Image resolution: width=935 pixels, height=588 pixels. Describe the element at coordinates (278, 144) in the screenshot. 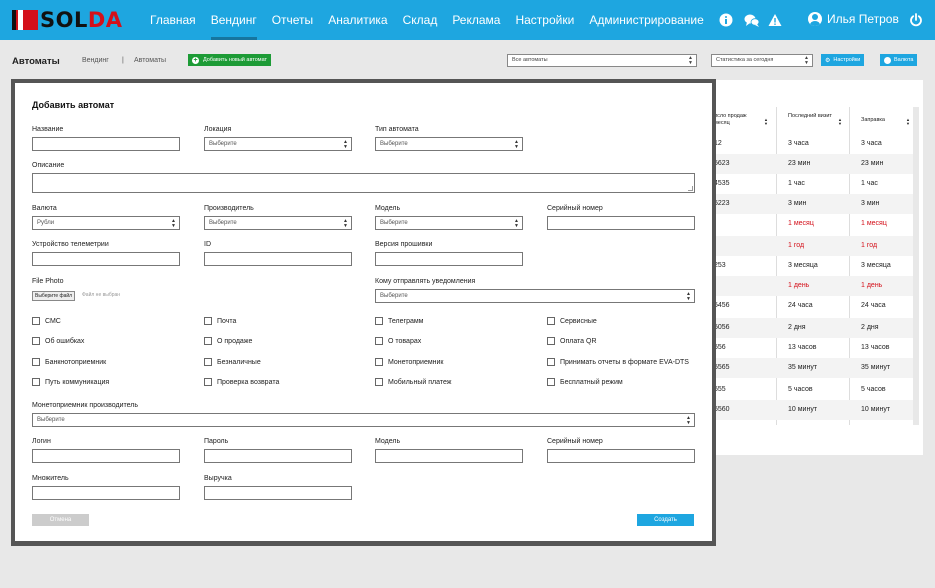

I see `location-select: Выберите ▲ ▼` at that location.